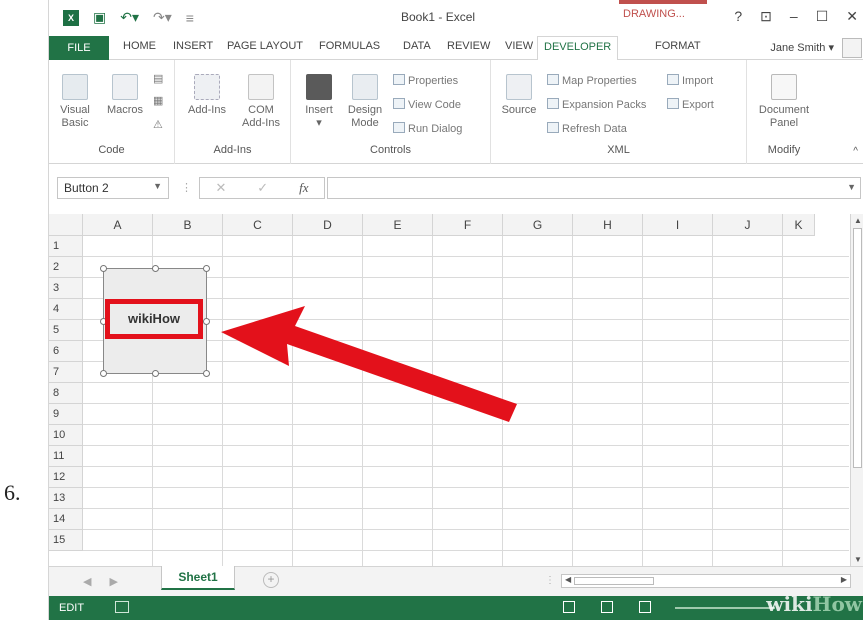 This screenshot has height=620, width=863. Describe the element at coordinates (587, 128) in the screenshot. I see `refresh-data-button: Refresh Data` at that location.